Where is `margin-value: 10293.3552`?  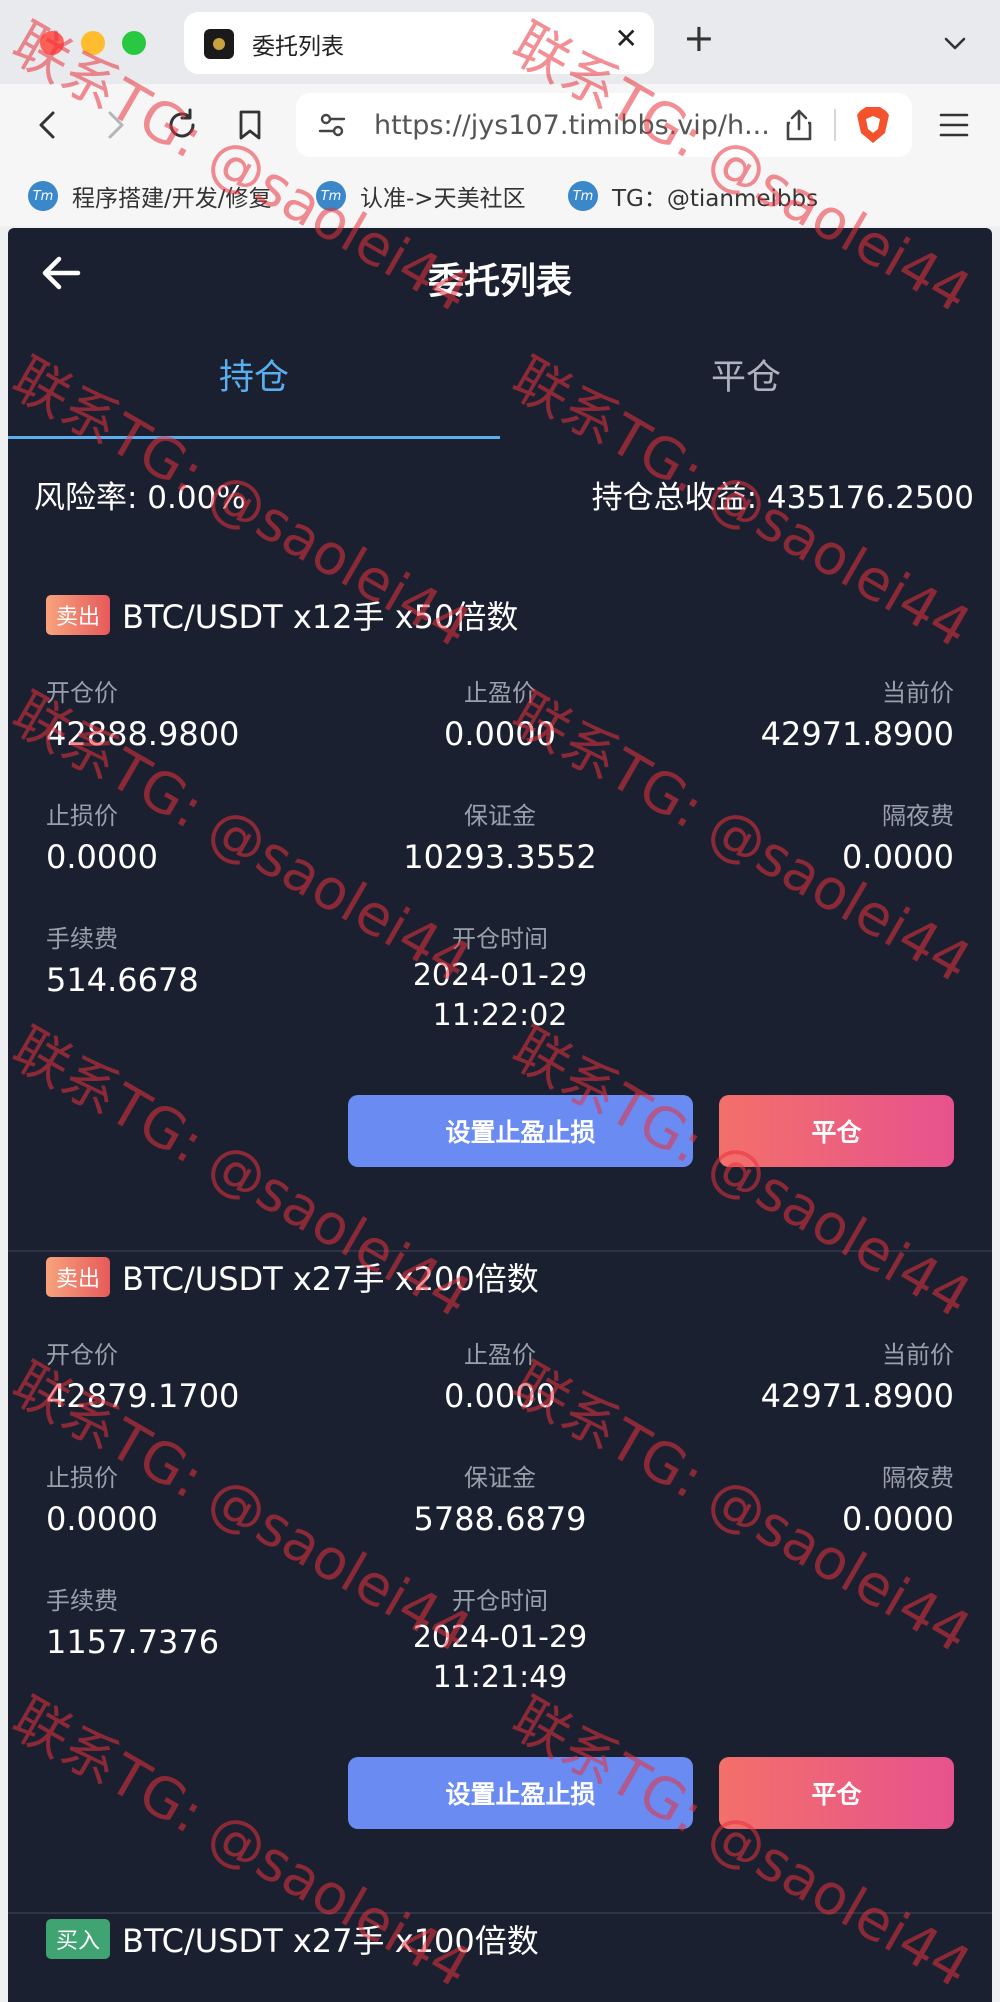
margin-value: 10293.3552 is located at coordinates (500, 857).